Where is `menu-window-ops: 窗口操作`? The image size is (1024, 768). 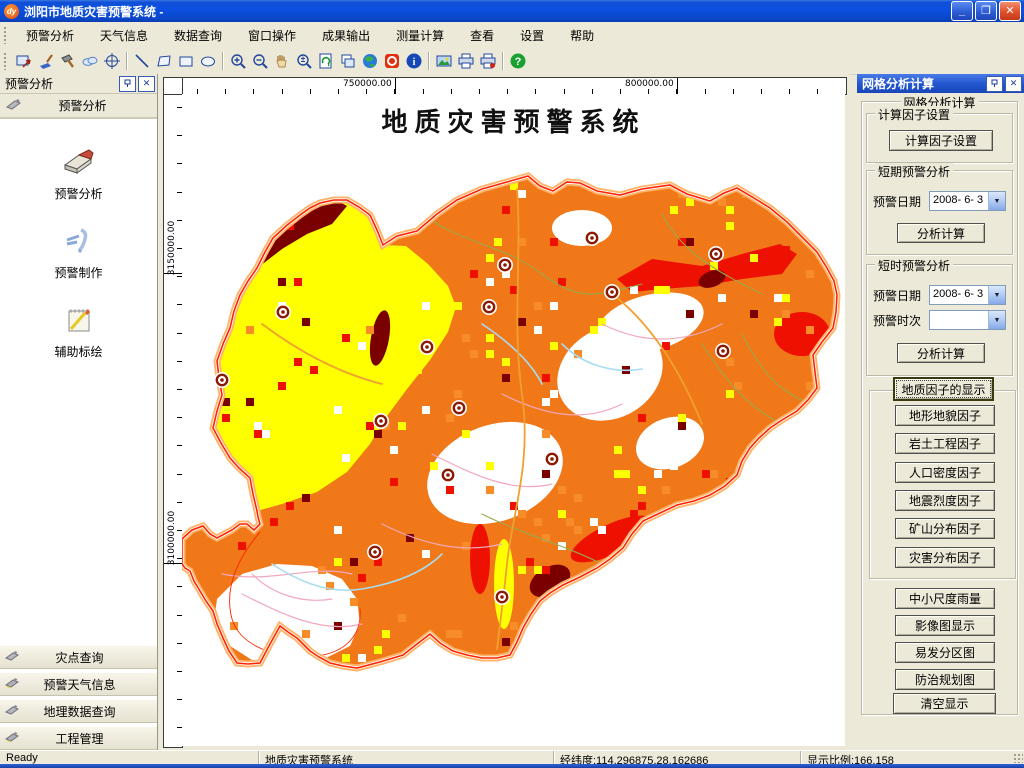 menu-window-ops: 窗口操作 is located at coordinates (272, 35).